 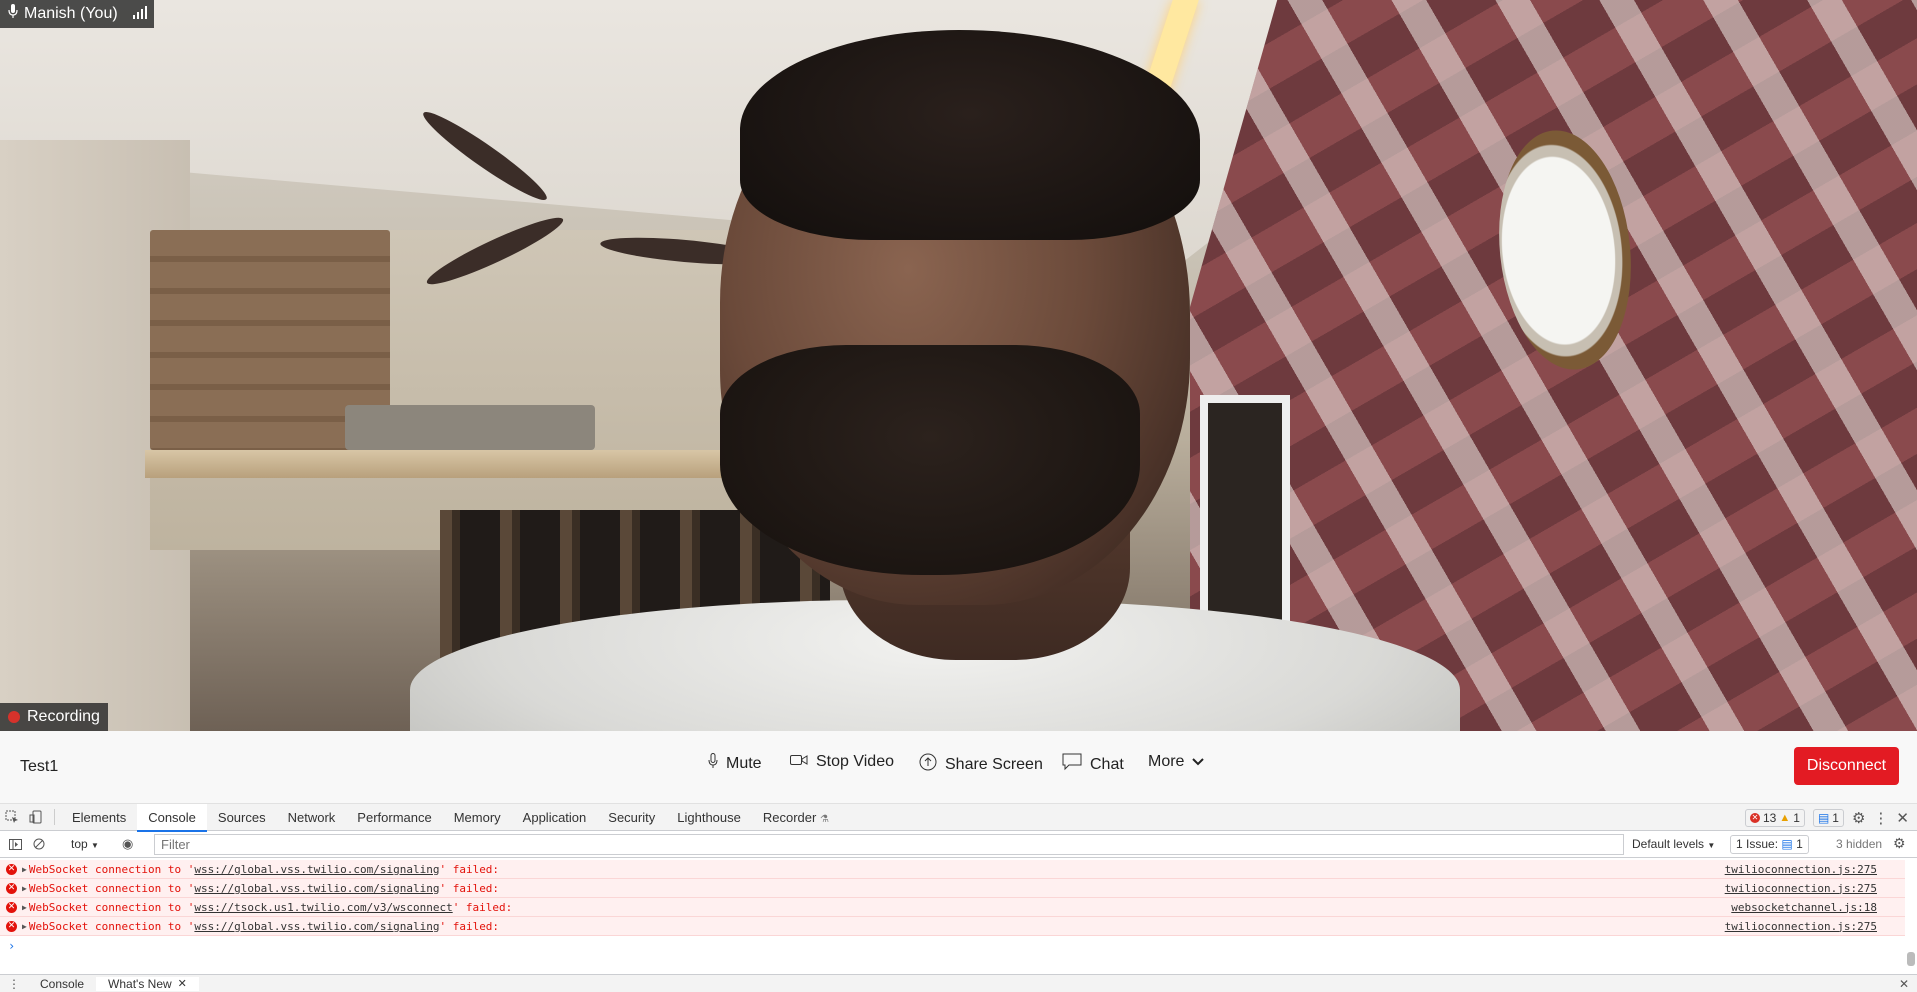 What do you see at coordinates (958, 983) in the screenshot?
I see `devtools-drawer-tabs: ⋮ Console What's New ✕ ✕` at bounding box center [958, 983].